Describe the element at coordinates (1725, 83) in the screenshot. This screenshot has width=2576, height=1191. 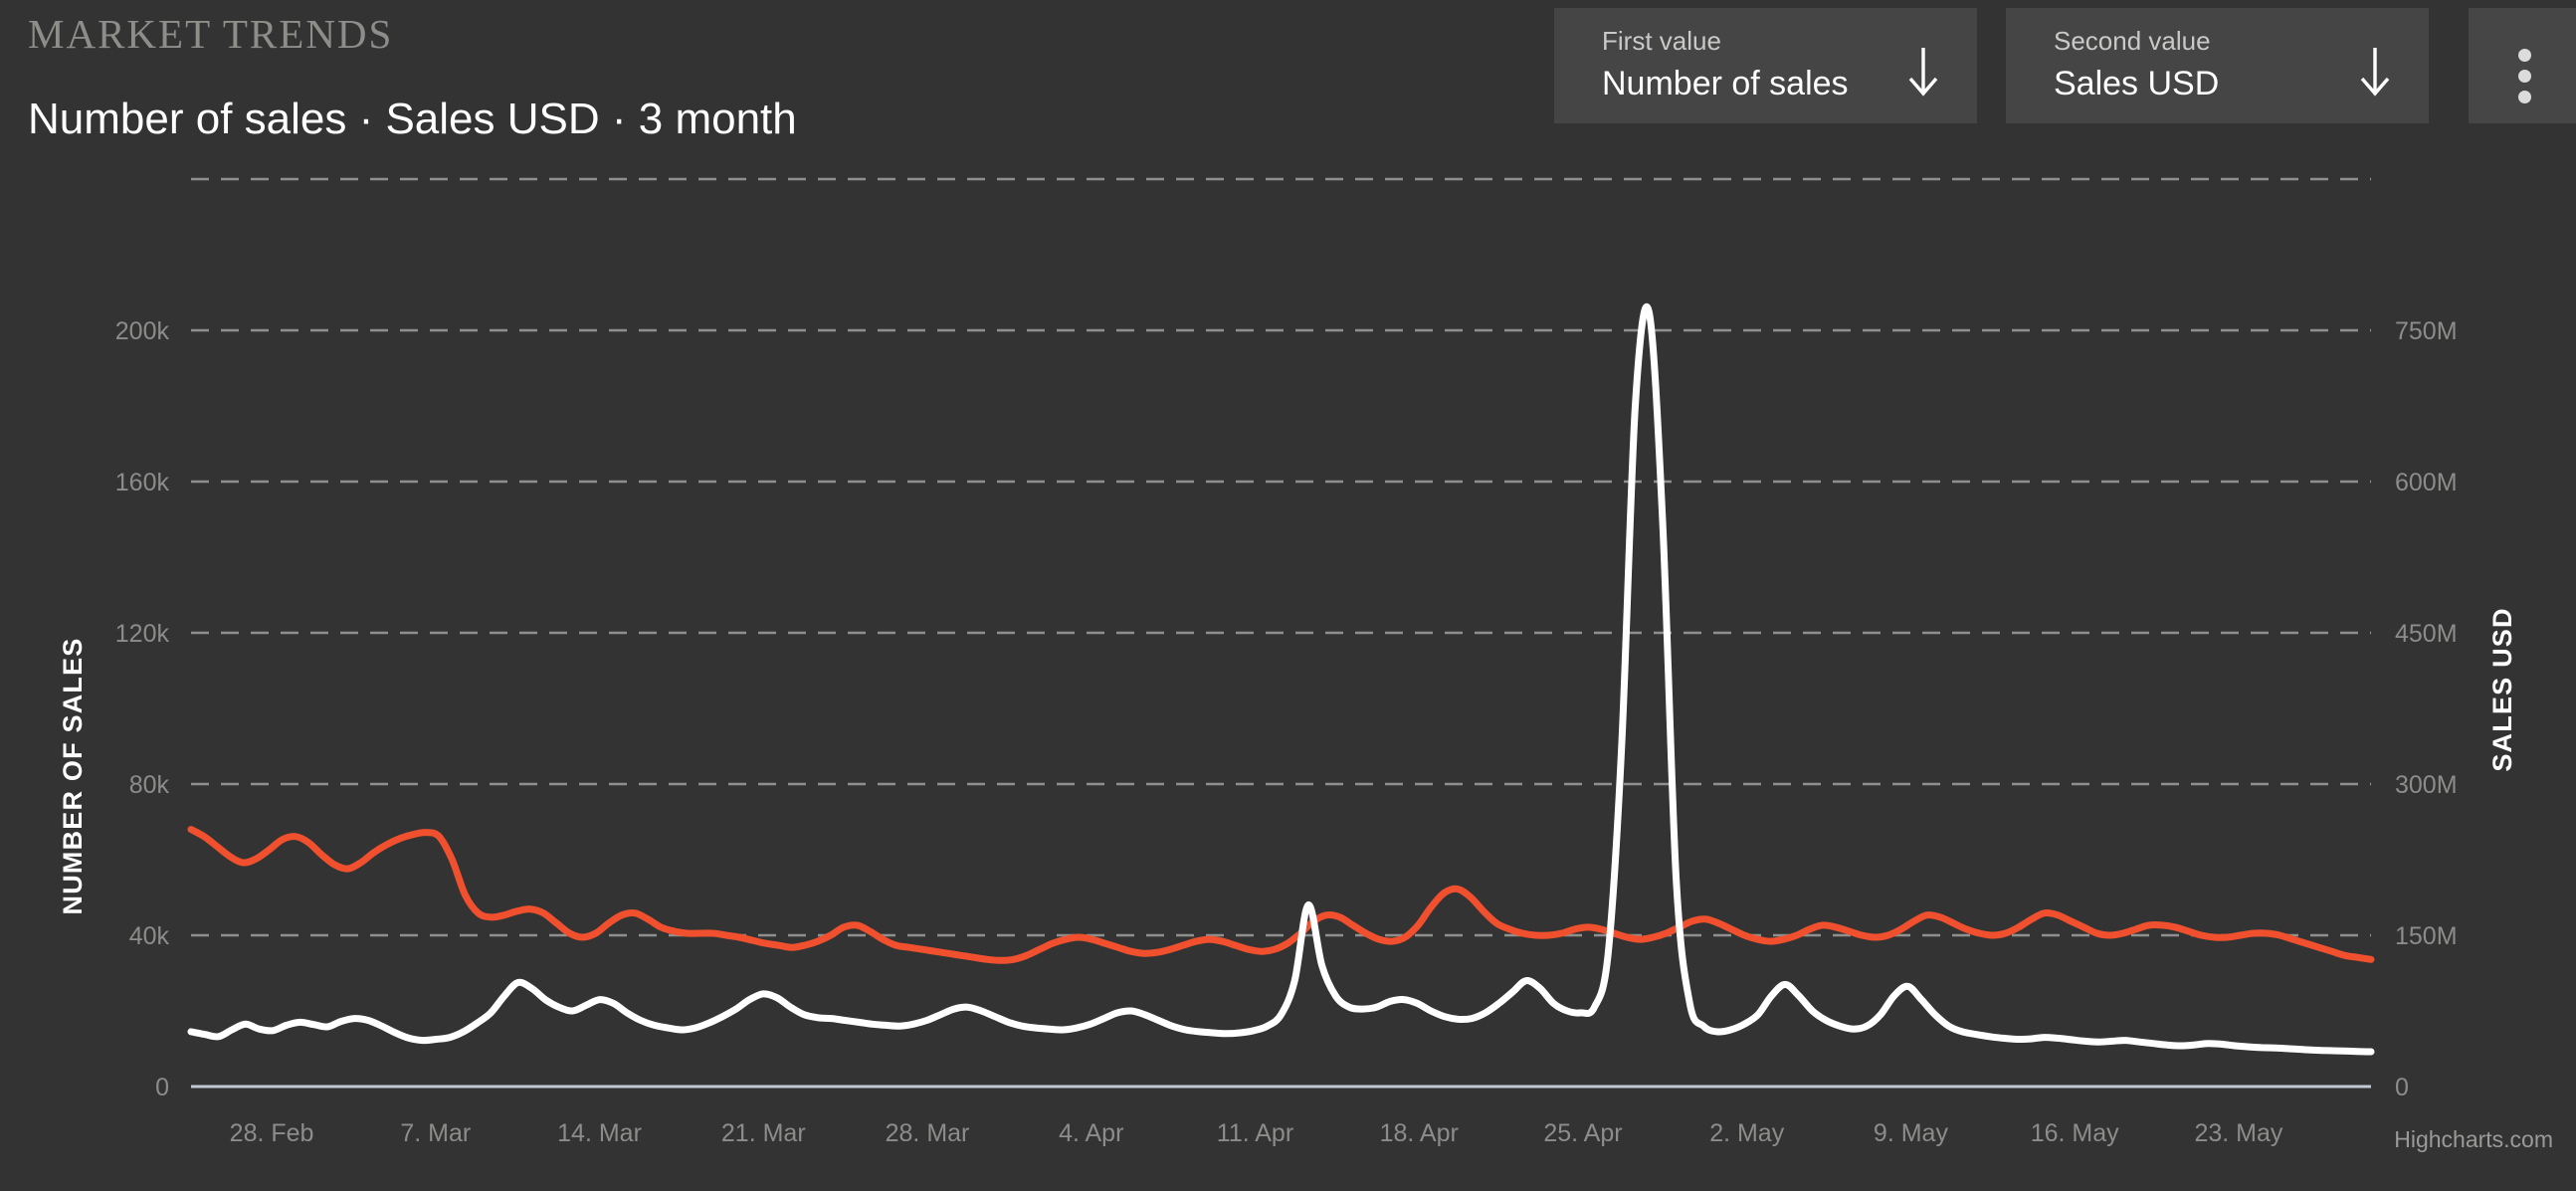
I see `first-value-selected: Number of sales` at that location.